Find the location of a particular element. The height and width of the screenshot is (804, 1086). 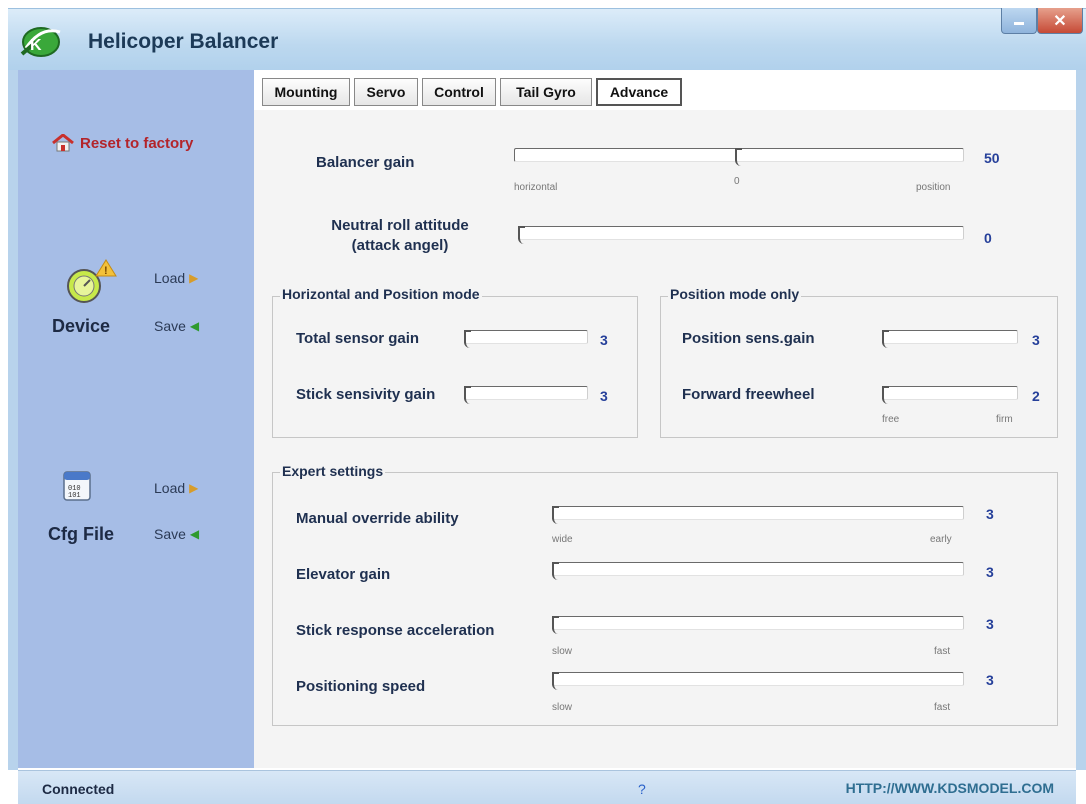

tab-servo: Servo is located at coordinates (386, 92).